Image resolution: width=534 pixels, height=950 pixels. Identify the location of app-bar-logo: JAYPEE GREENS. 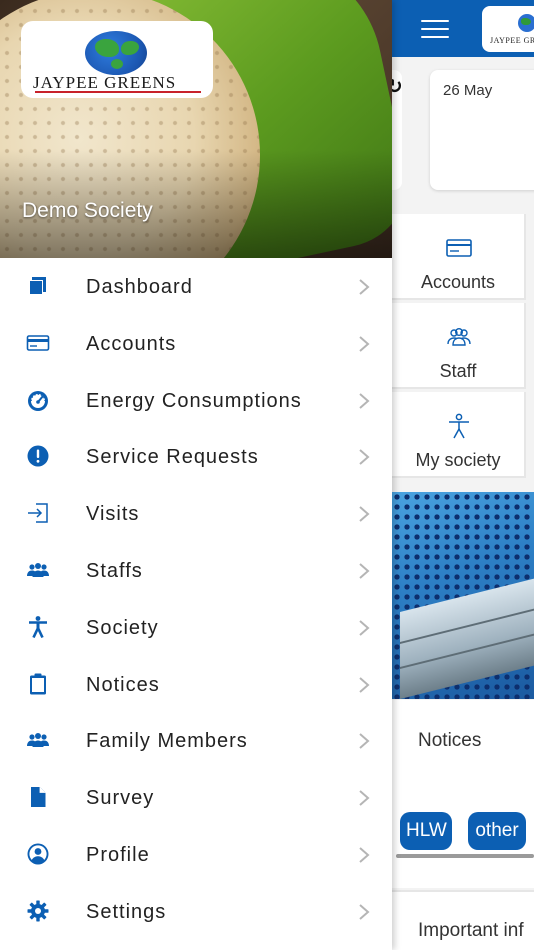
(508, 29).